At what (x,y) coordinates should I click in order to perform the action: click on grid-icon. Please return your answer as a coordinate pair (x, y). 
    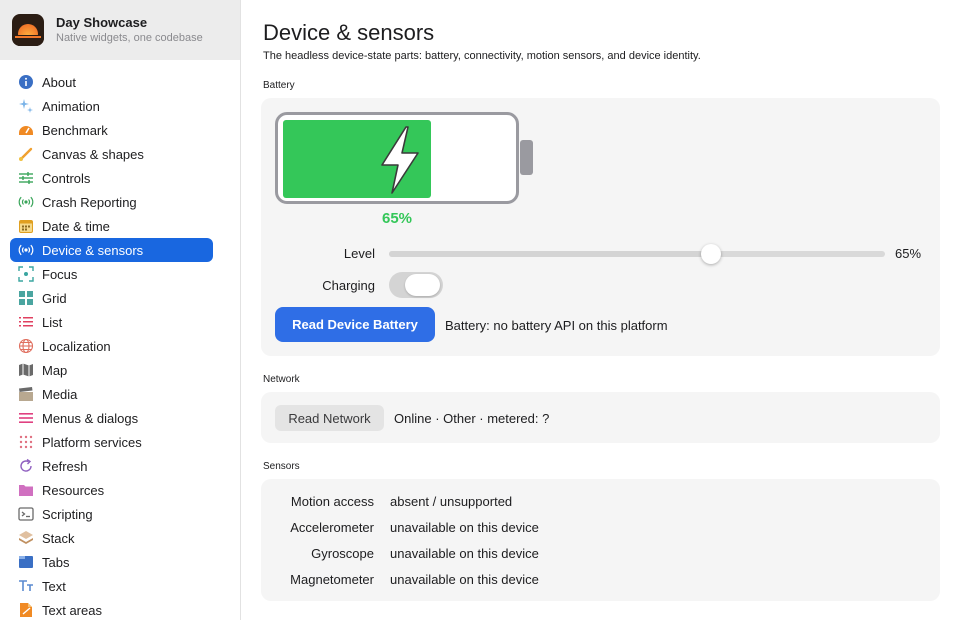
    Looking at the image, I should click on (26, 298).